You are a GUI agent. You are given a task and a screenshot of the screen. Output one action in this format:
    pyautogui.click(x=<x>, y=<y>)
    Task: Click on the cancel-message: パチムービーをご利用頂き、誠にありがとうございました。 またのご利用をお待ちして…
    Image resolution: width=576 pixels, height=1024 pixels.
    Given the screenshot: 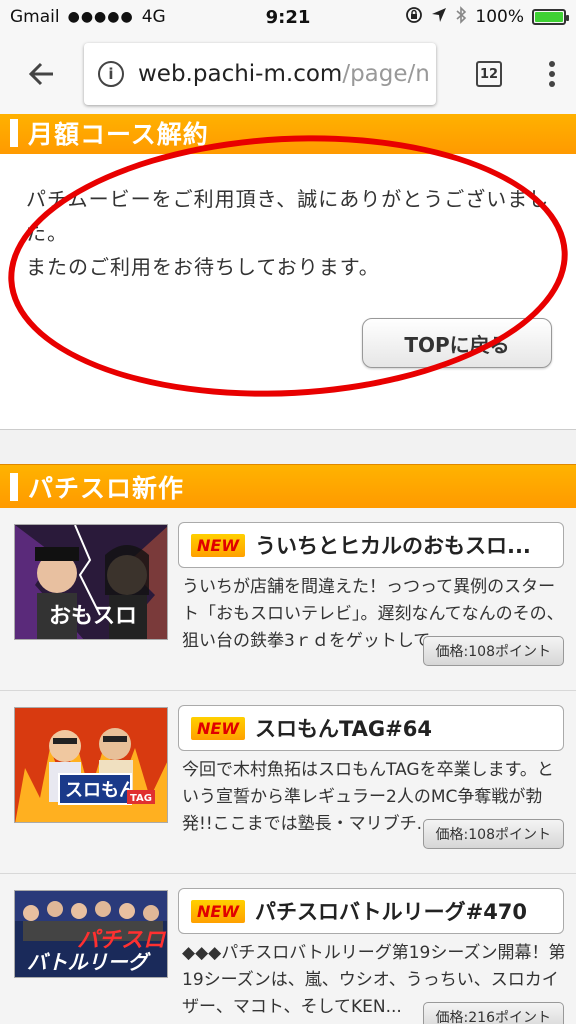 What is the action you would take?
    pyautogui.click(x=288, y=219)
    